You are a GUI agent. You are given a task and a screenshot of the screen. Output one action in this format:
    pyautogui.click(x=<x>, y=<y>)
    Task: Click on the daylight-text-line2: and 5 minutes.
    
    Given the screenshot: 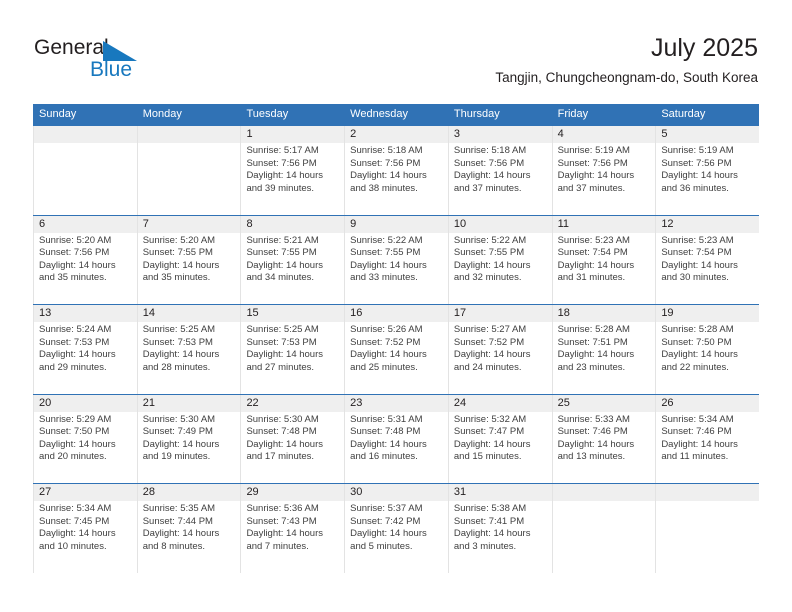 What is the action you would take?
    pyautogui.click(x=381, y=546)
    